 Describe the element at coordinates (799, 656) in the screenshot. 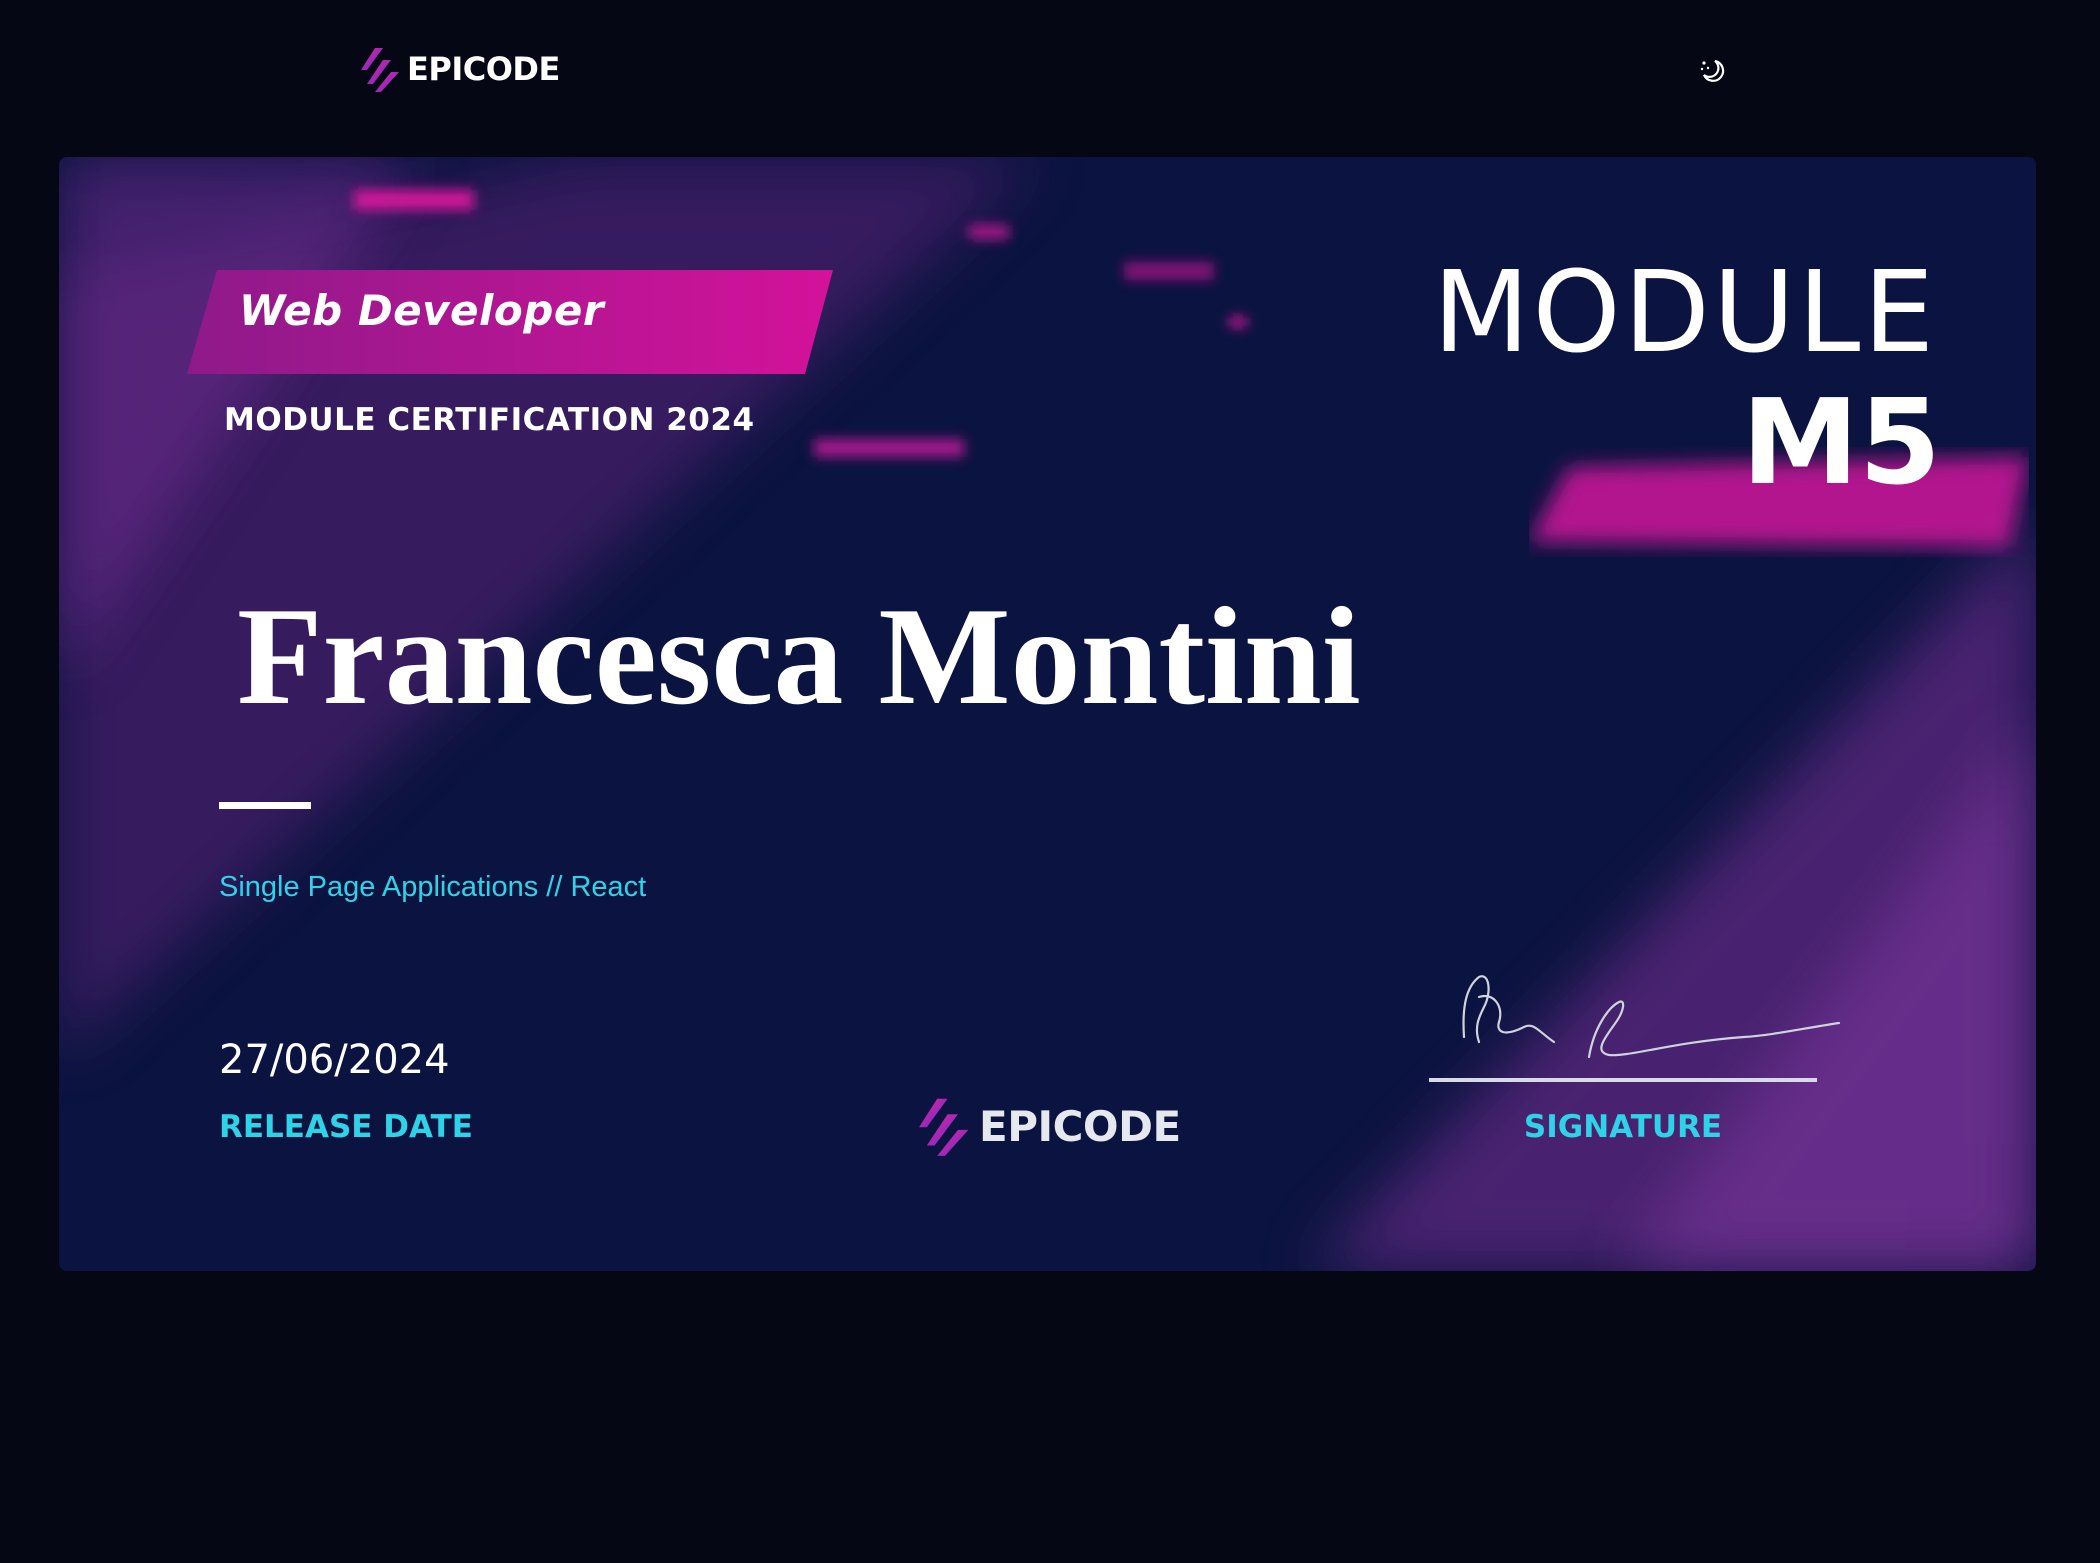

I see `recipient-name: Francesca Montini` at that location.